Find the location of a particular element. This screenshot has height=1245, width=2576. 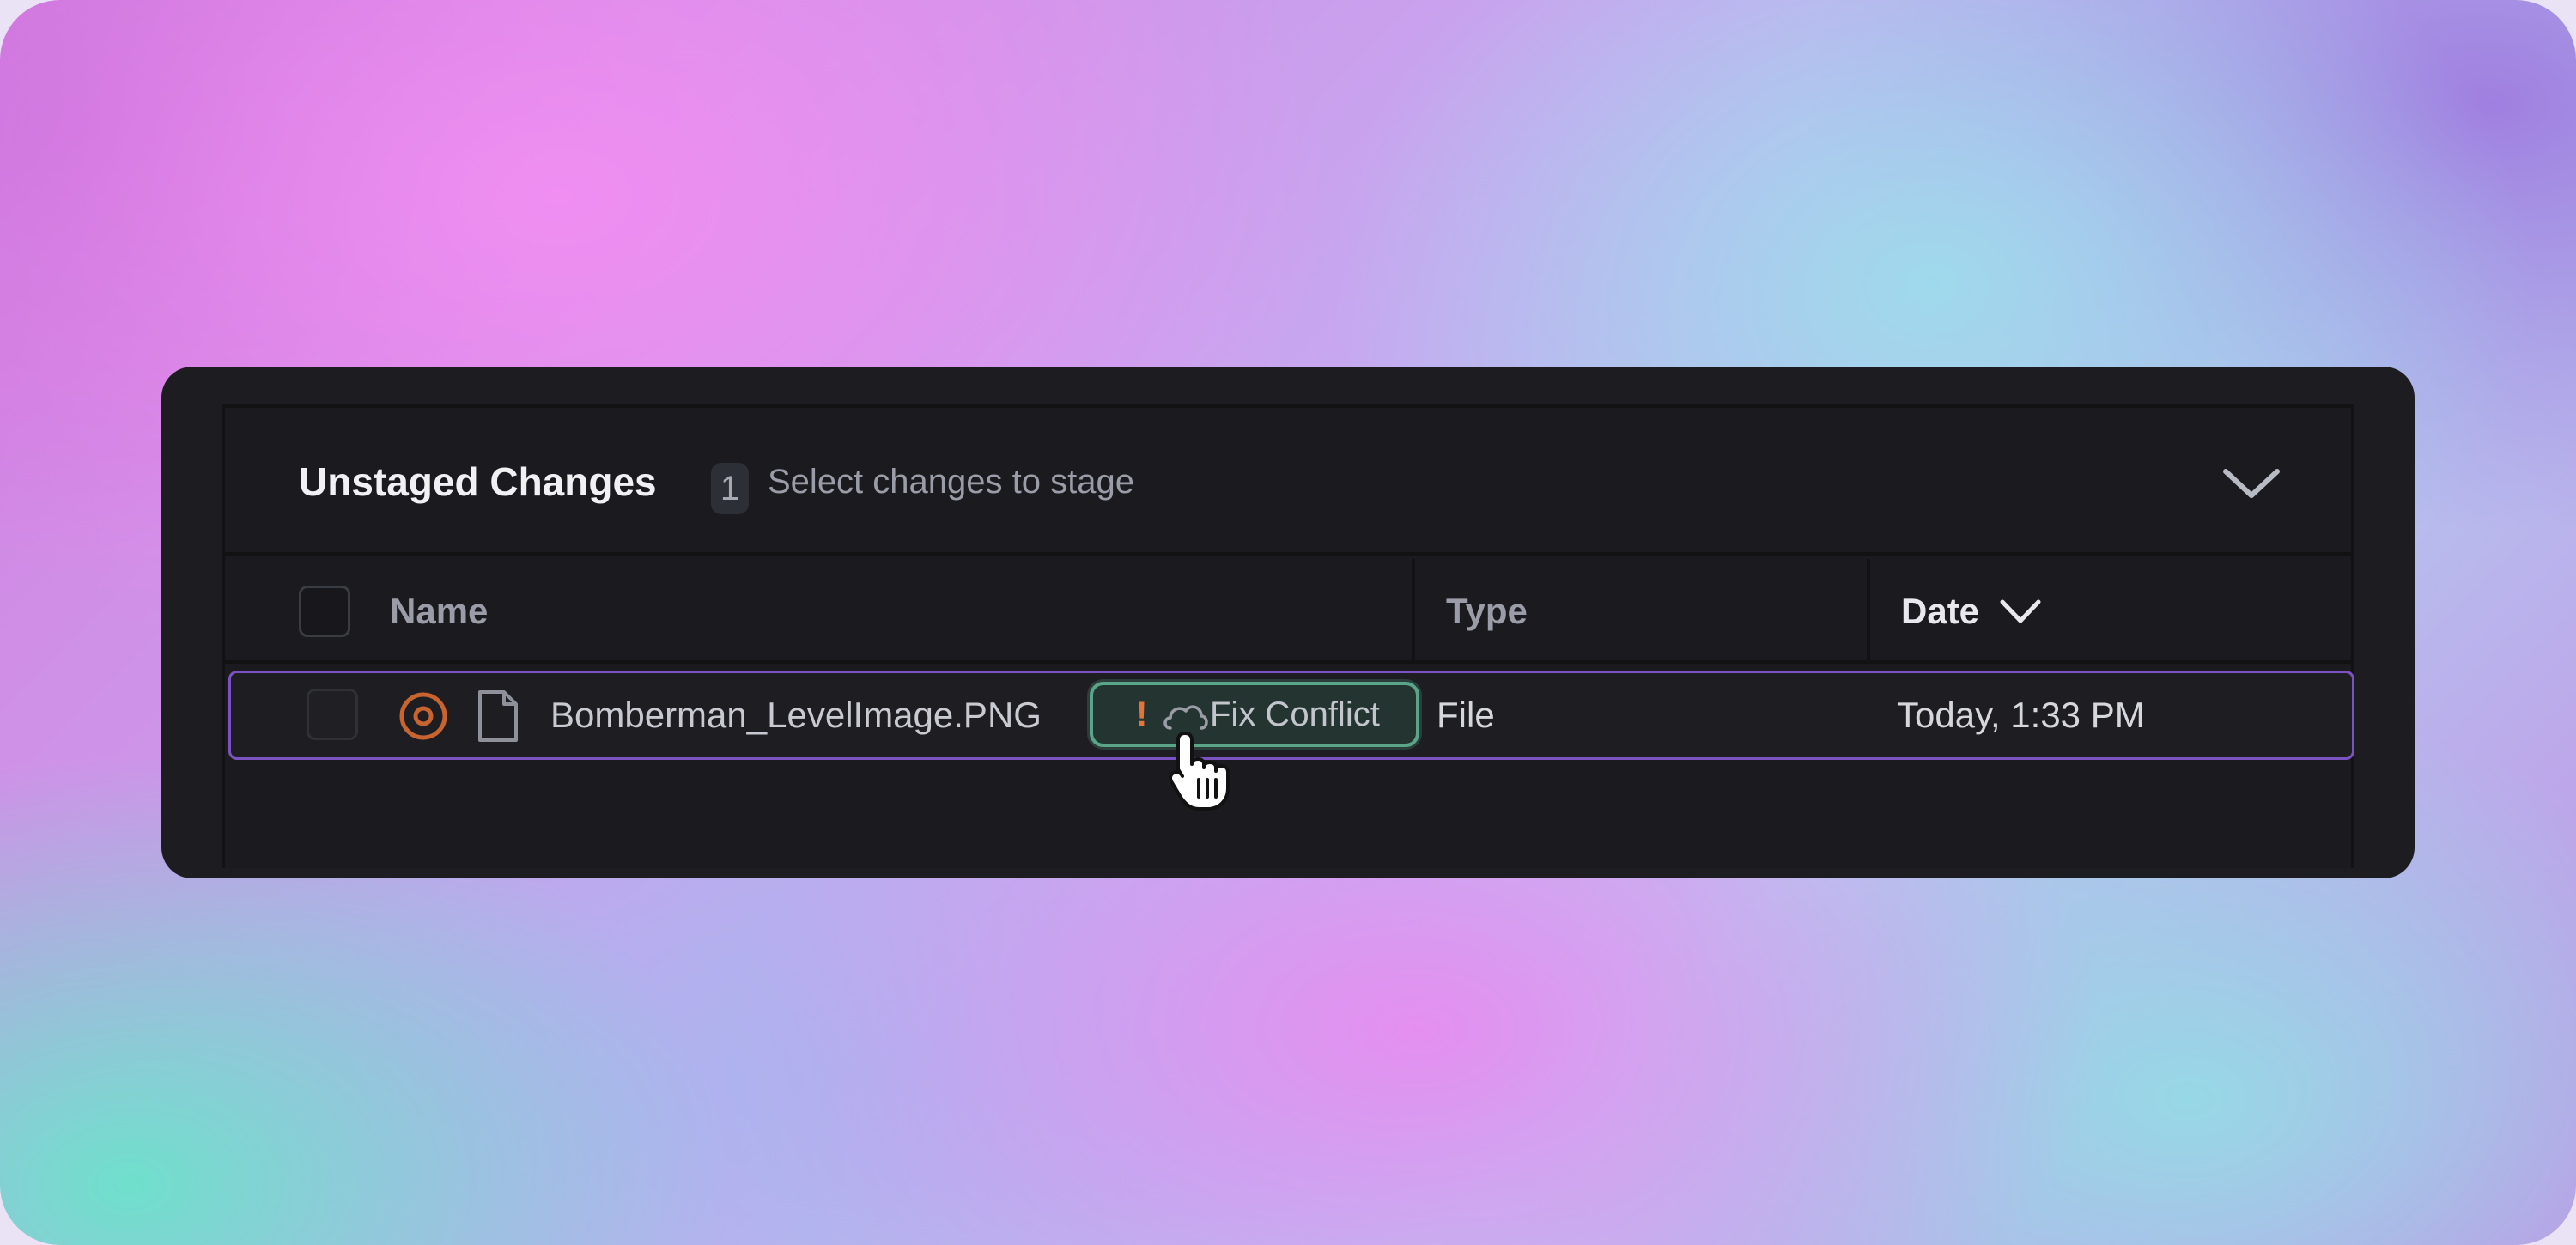

conflict-status-icon is located at coordinates (423, 716).